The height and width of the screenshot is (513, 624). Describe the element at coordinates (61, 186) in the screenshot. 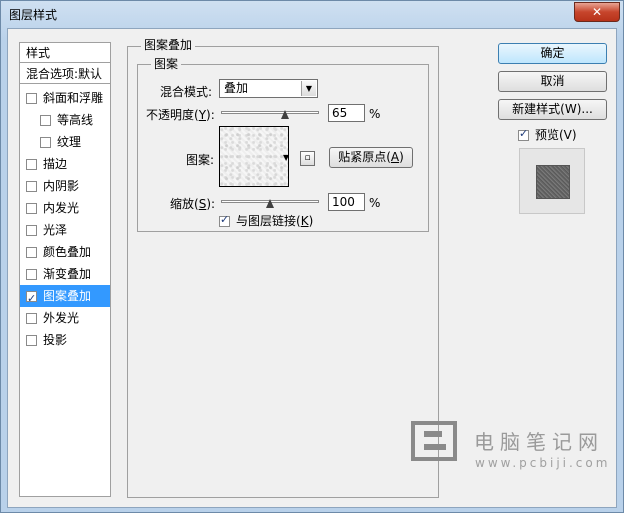

I see `style-list-item-label: 内阴影` at that location.